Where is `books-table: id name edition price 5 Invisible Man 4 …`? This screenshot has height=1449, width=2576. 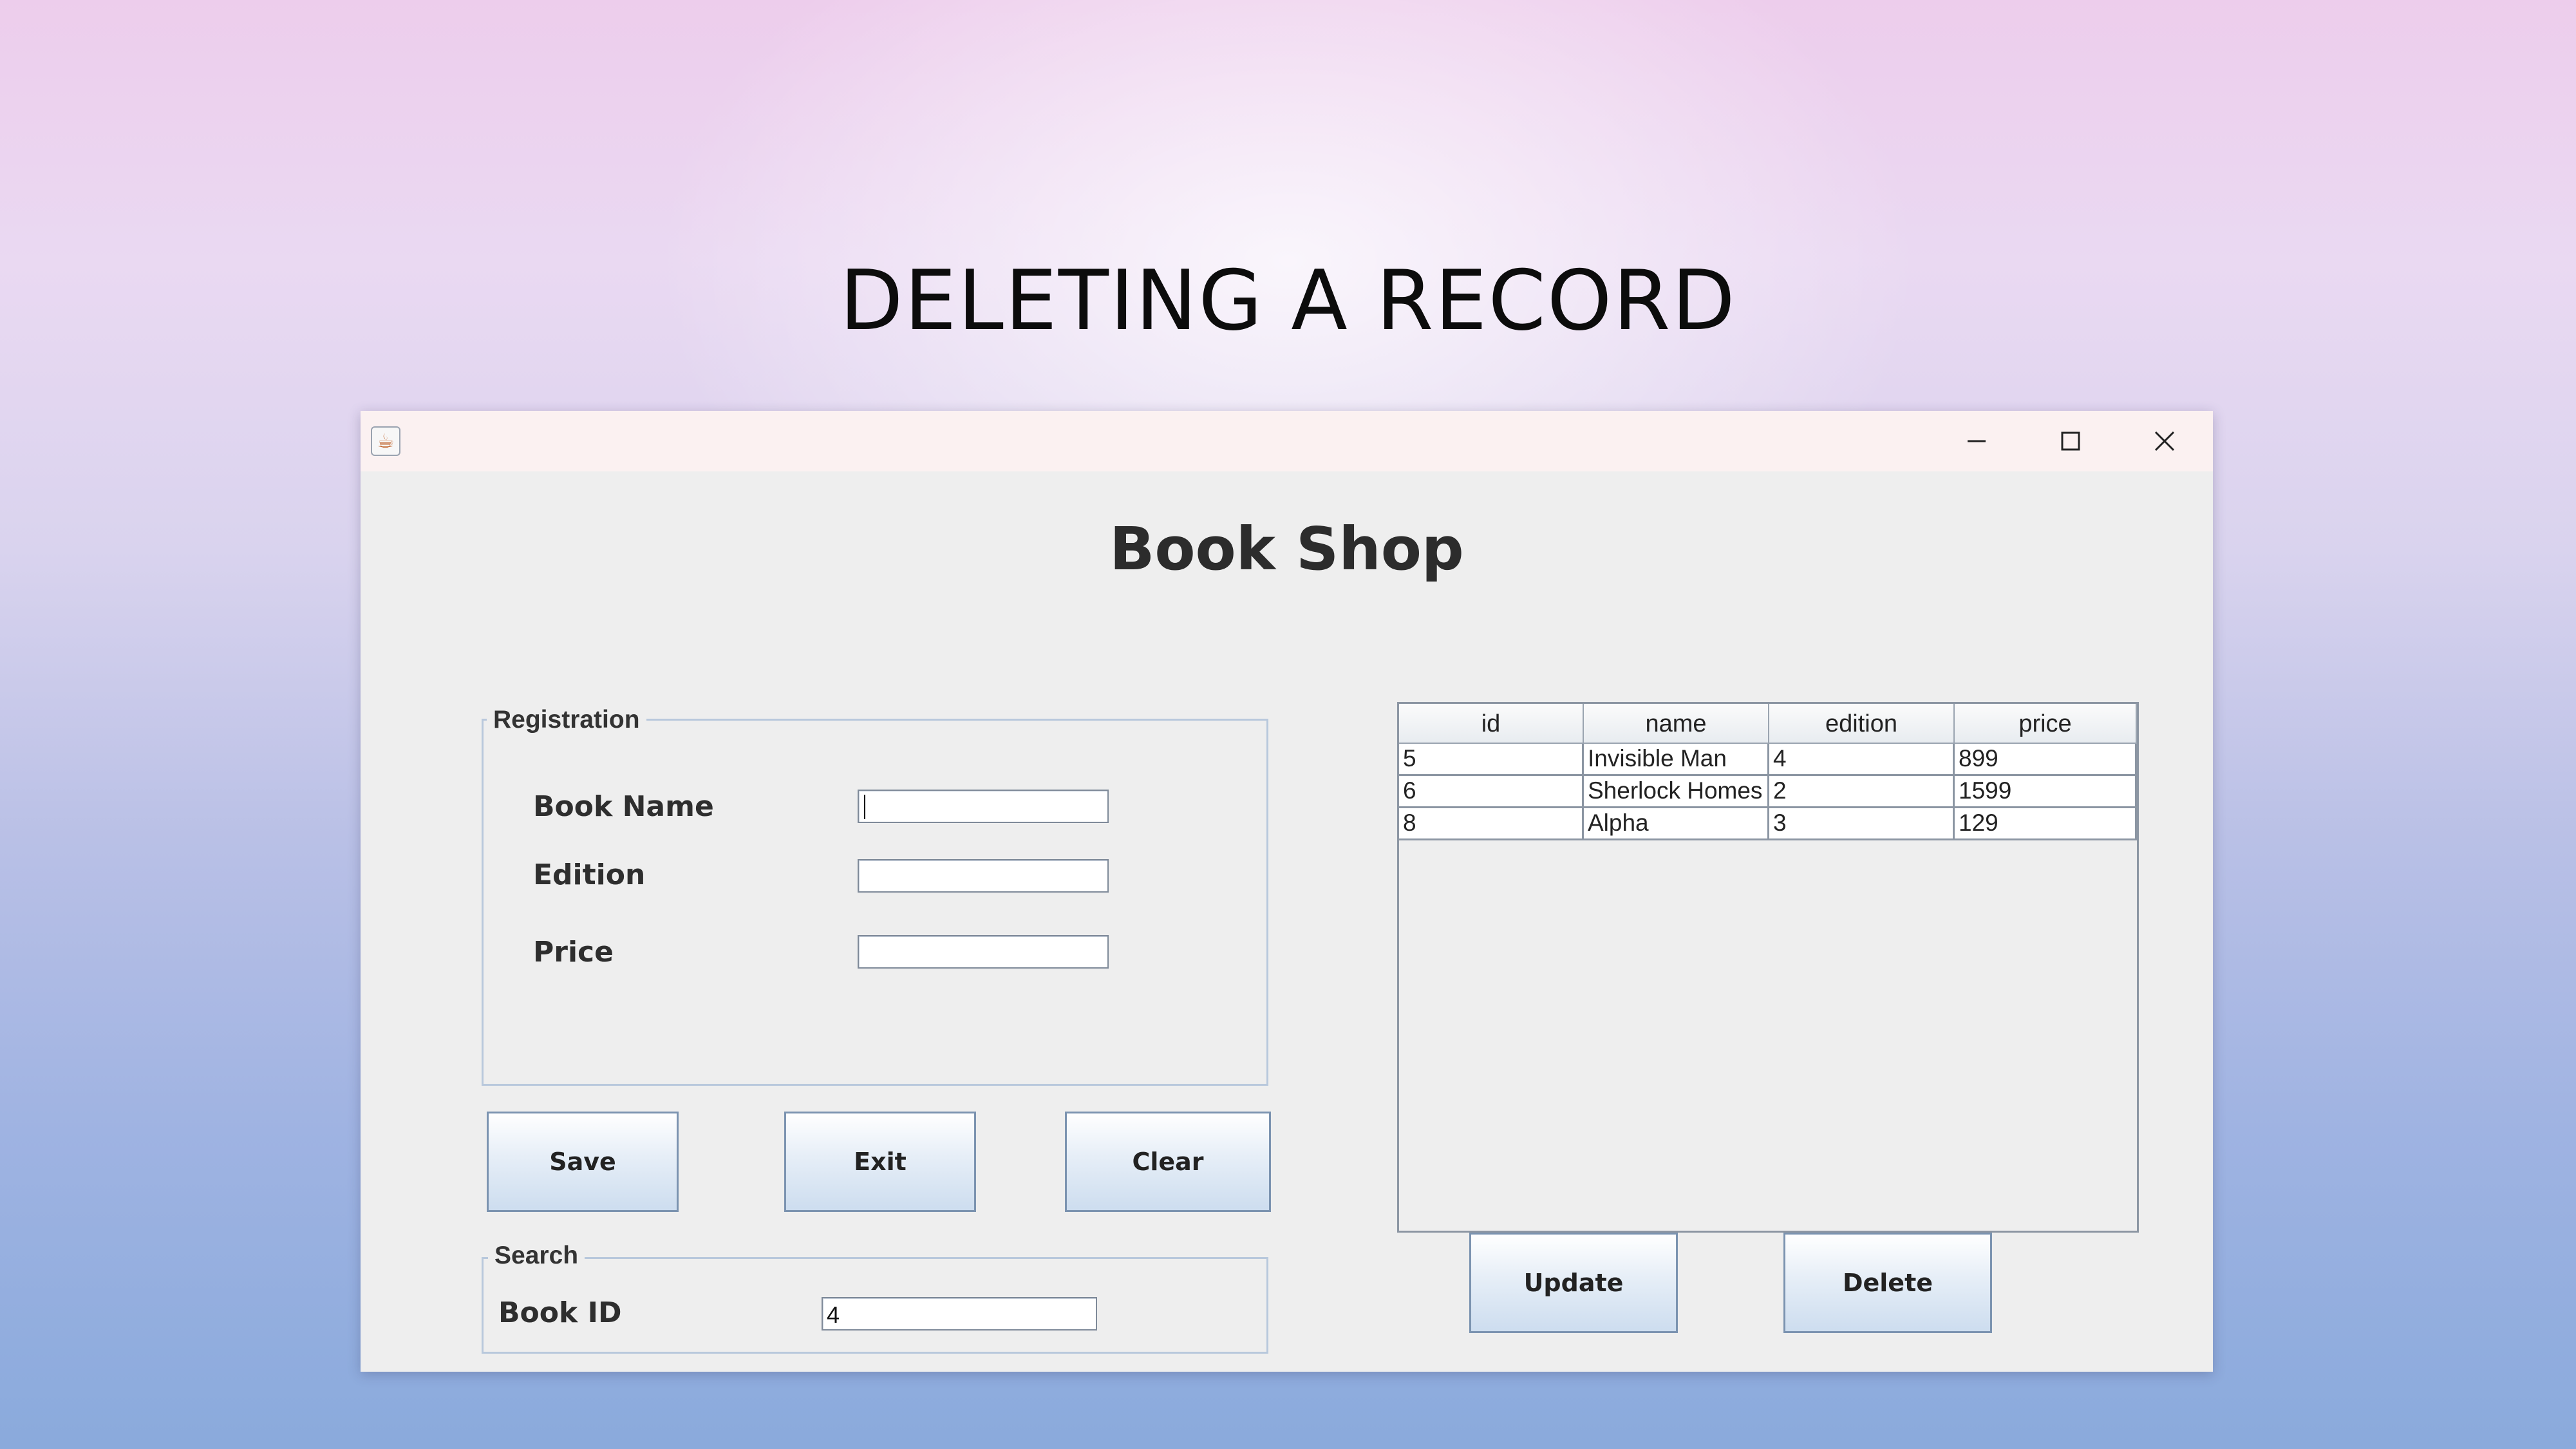 books-table: id name edition price 5 Invisible Man 4 … is located at coordinates (1768, 968).